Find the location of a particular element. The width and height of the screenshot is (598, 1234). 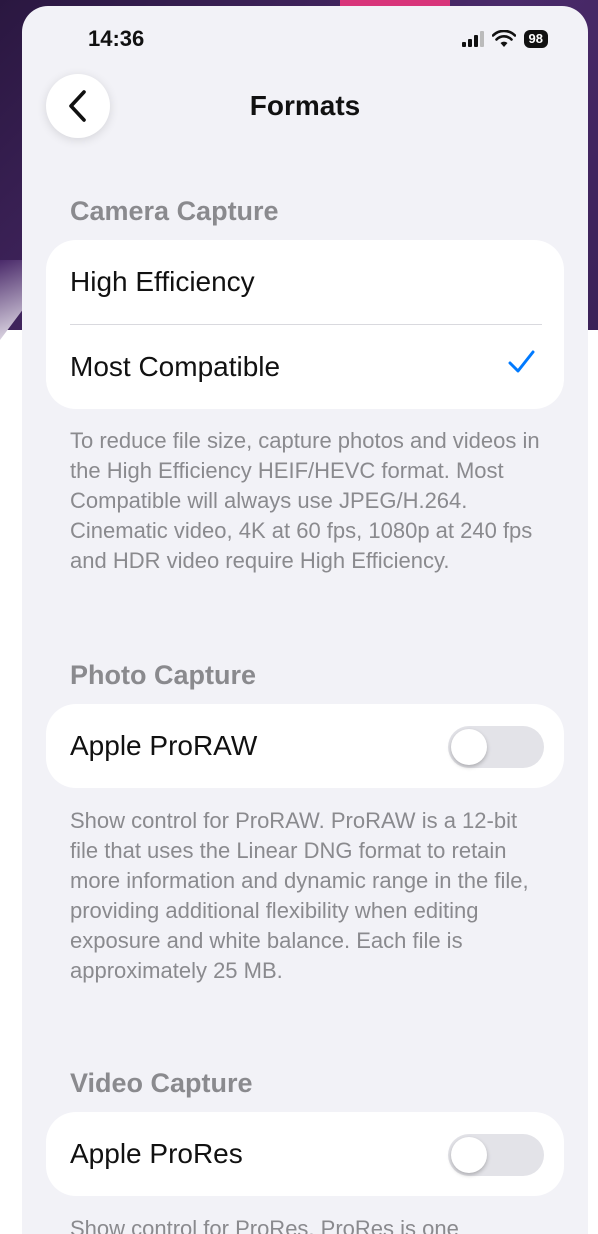

proraw-toggle is located at coordinates (496, 747).